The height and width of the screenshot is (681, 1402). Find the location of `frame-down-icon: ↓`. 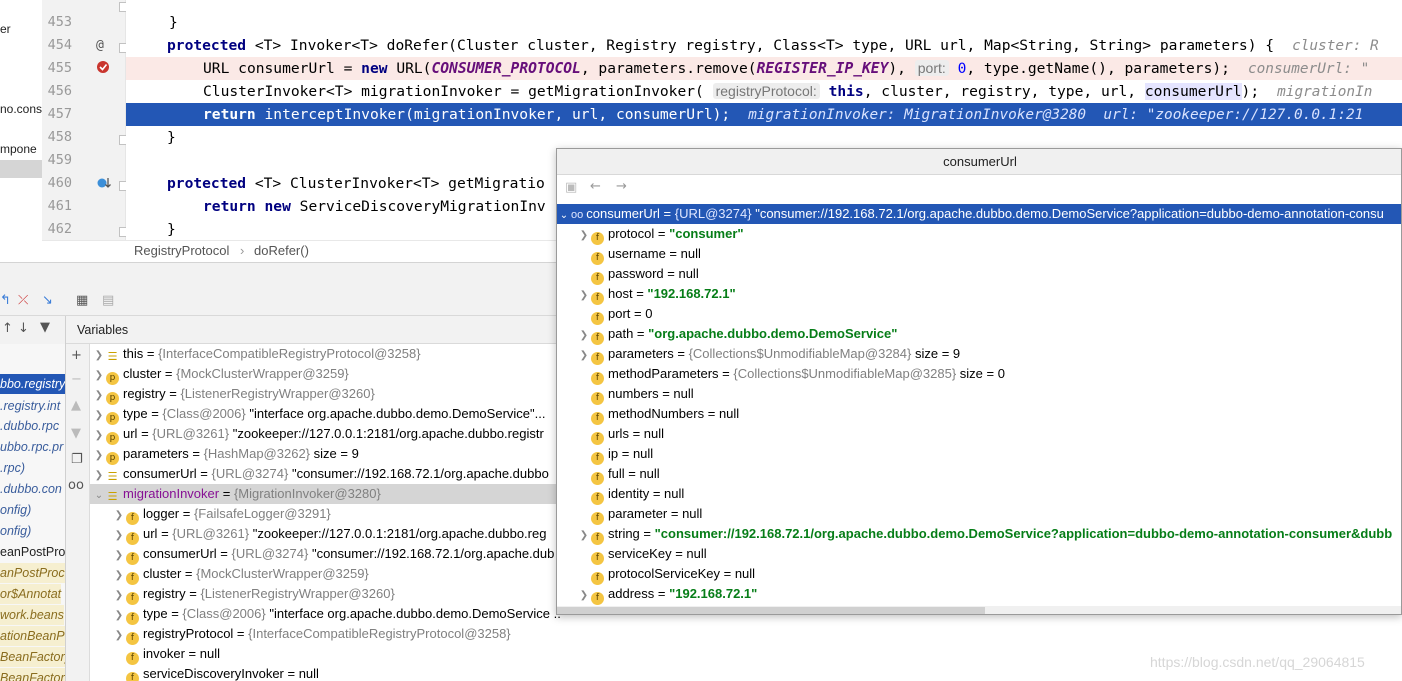

frame-down-icon: ↓ is located at coordinates (23, 328).